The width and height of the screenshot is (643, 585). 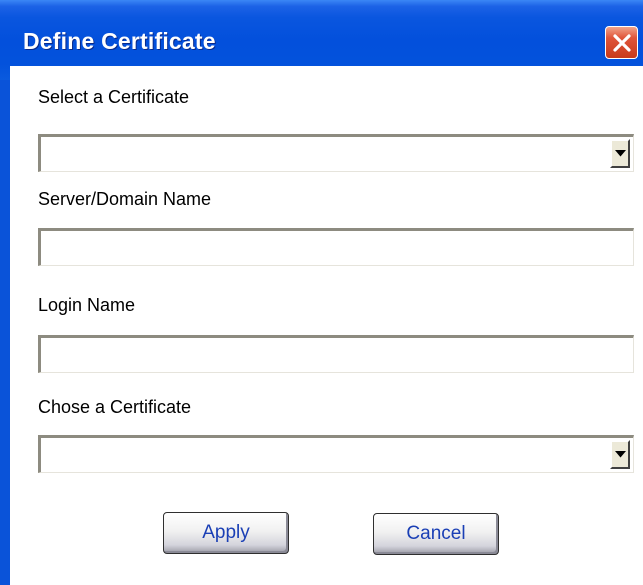 What do you see at coordinates (336, 454) in the screenshot?
I see `choose-certificate-dropdown` at bounding box center [336, 454].